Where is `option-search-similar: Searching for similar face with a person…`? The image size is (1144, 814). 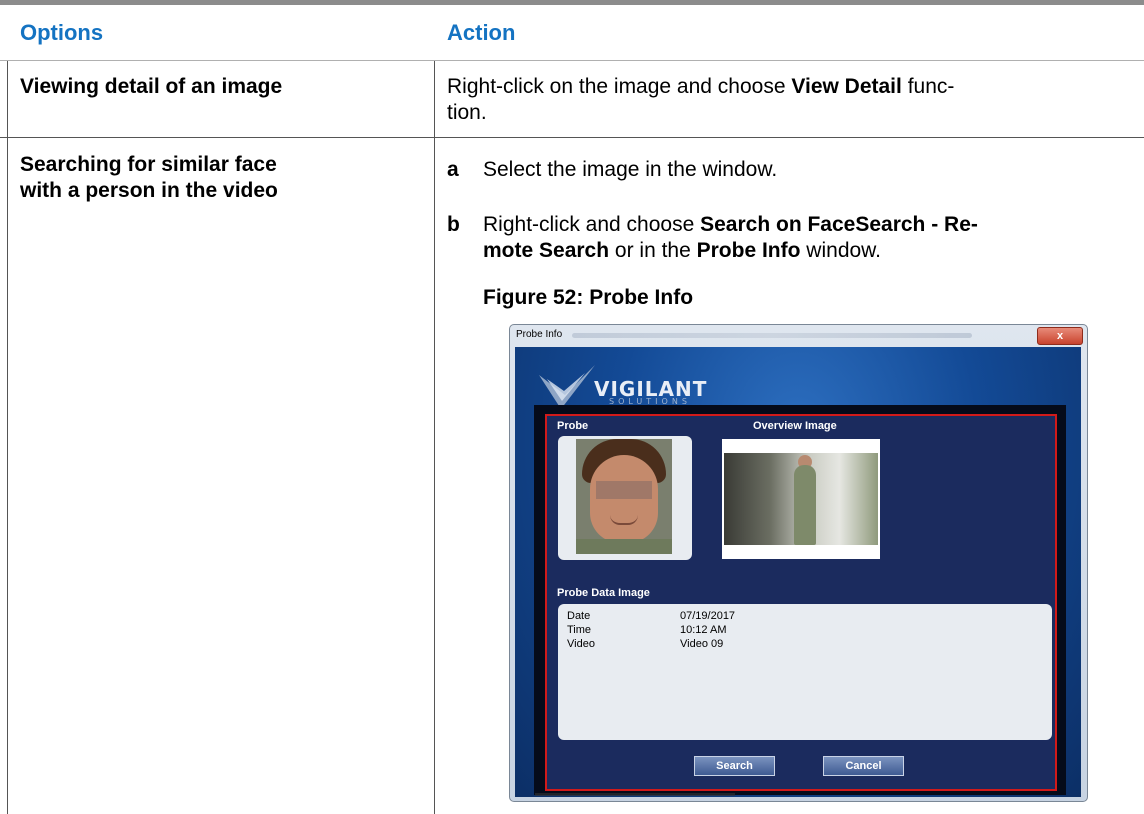
option-search-similar: Searching for similar face with a person… is located at coordinates (149, 177).